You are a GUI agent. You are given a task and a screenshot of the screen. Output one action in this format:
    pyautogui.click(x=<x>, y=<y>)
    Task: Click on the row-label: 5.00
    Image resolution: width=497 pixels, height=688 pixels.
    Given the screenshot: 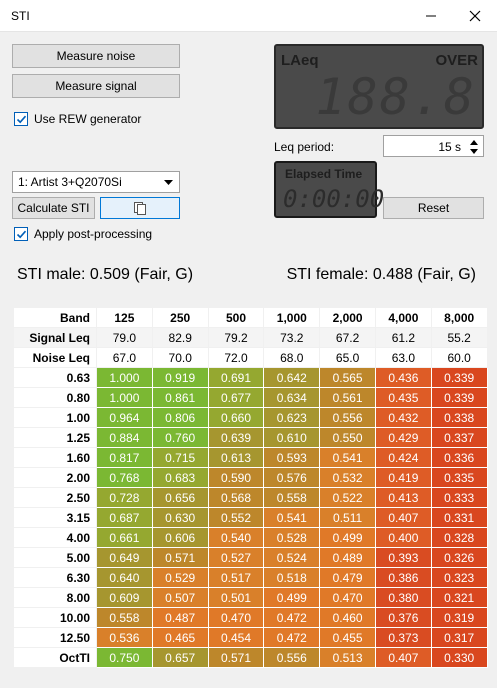 What is the action you would take?
    pyautogui.click(x=55, y=557)
    